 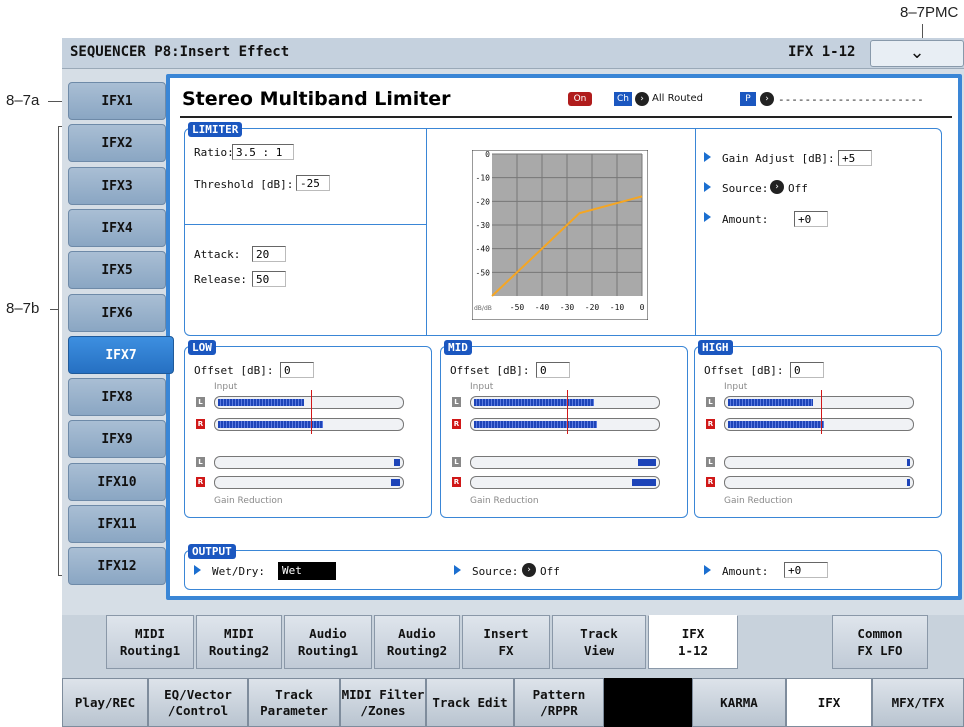 What do you see at coordinates (417, 642) in the screenshot?
I see `page-tab-audio-routing2: Audio Routing2` at bounding box center [417, 642].